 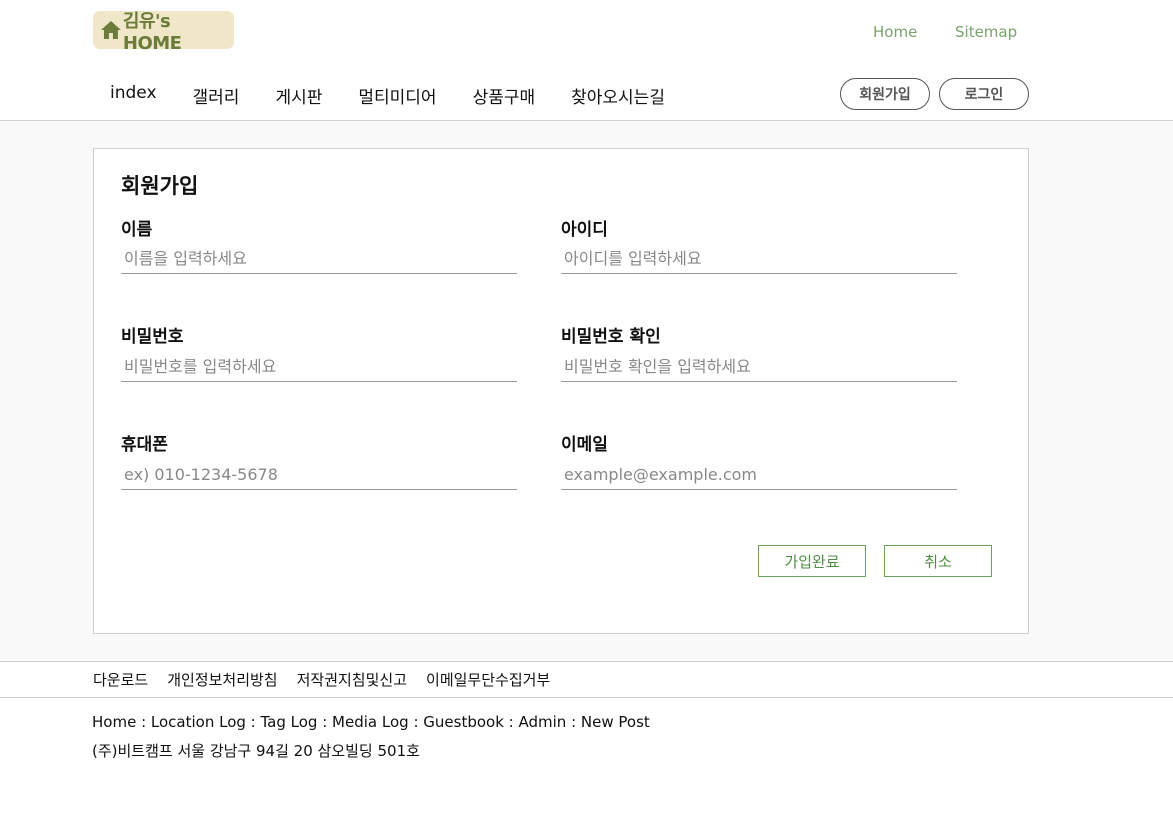 What do you see at coordinates (586, 697) in the screenshot?
I see `footer-divider-bottom` at bounding box center [586, 697].